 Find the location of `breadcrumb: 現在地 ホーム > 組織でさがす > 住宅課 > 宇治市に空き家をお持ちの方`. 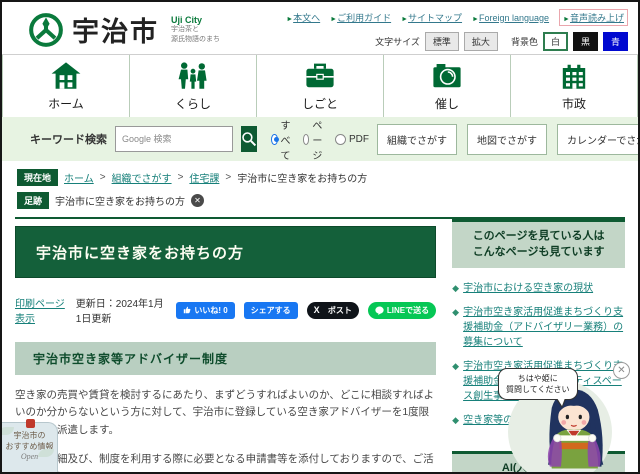

breadcrumb: 現在地 ホーム > 組織でさがす > 住宅課 > 宇治市に空き家をお持ちの方 is located at coordinates (320, 173).